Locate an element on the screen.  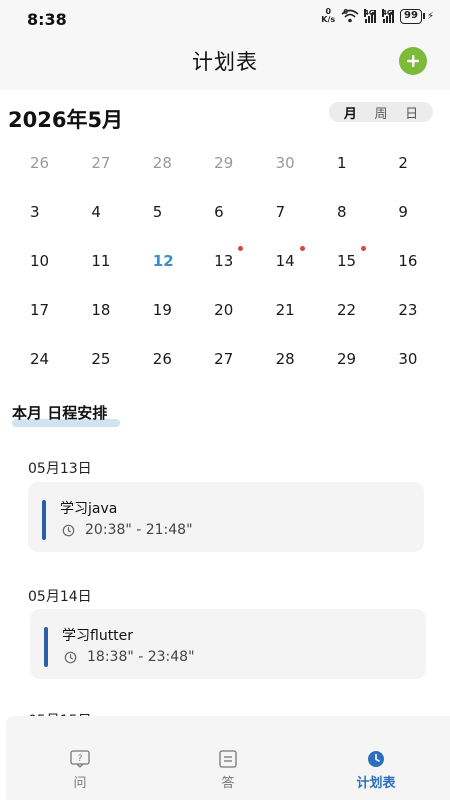
view-week-tab: 周 is located at coordinates (380, 112).